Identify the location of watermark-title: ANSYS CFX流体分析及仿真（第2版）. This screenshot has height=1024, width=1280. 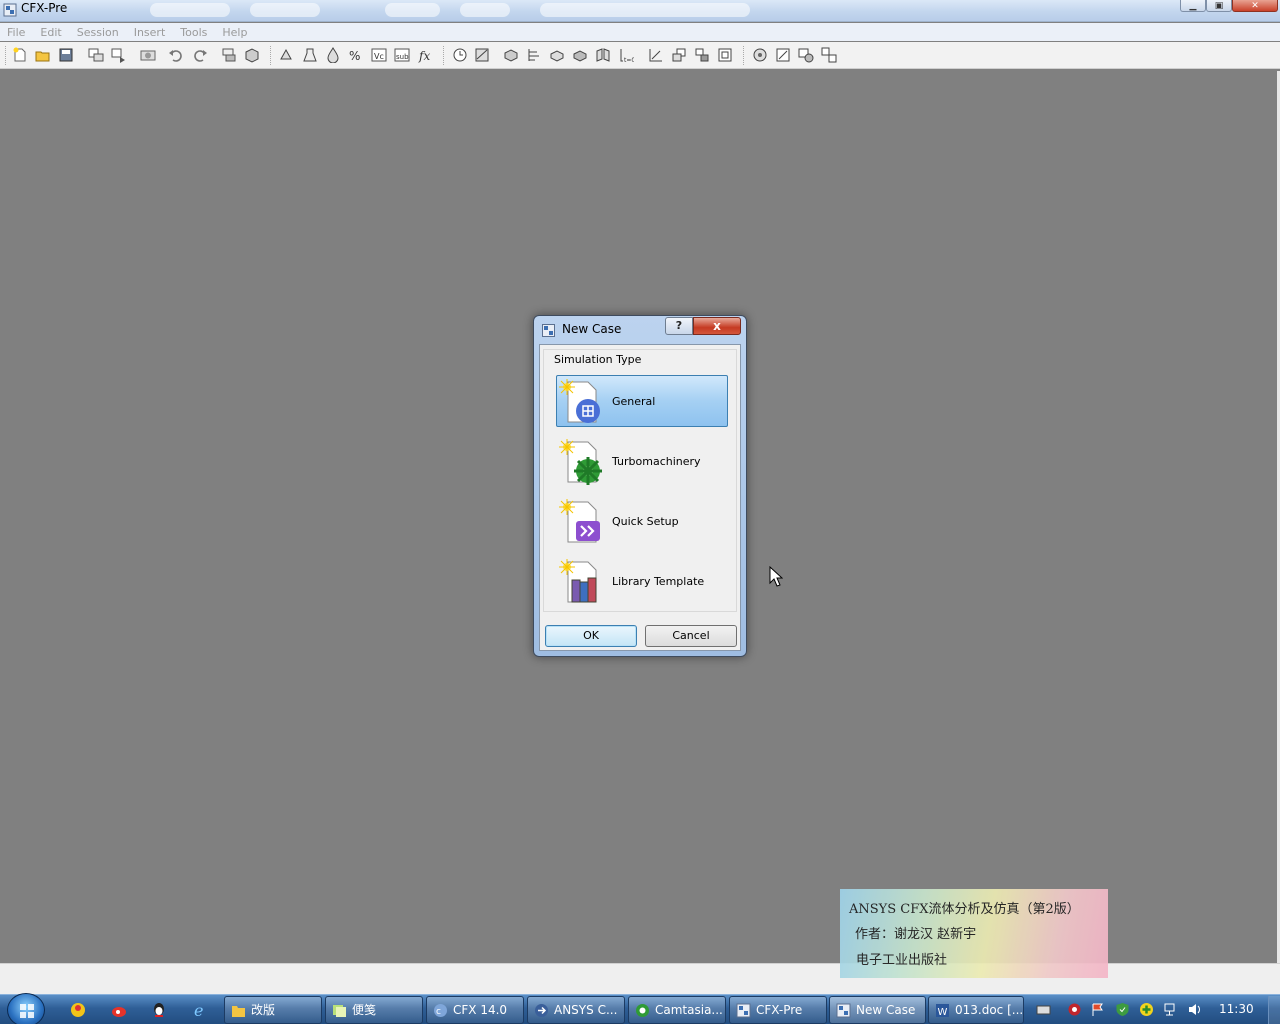
(964, 909).